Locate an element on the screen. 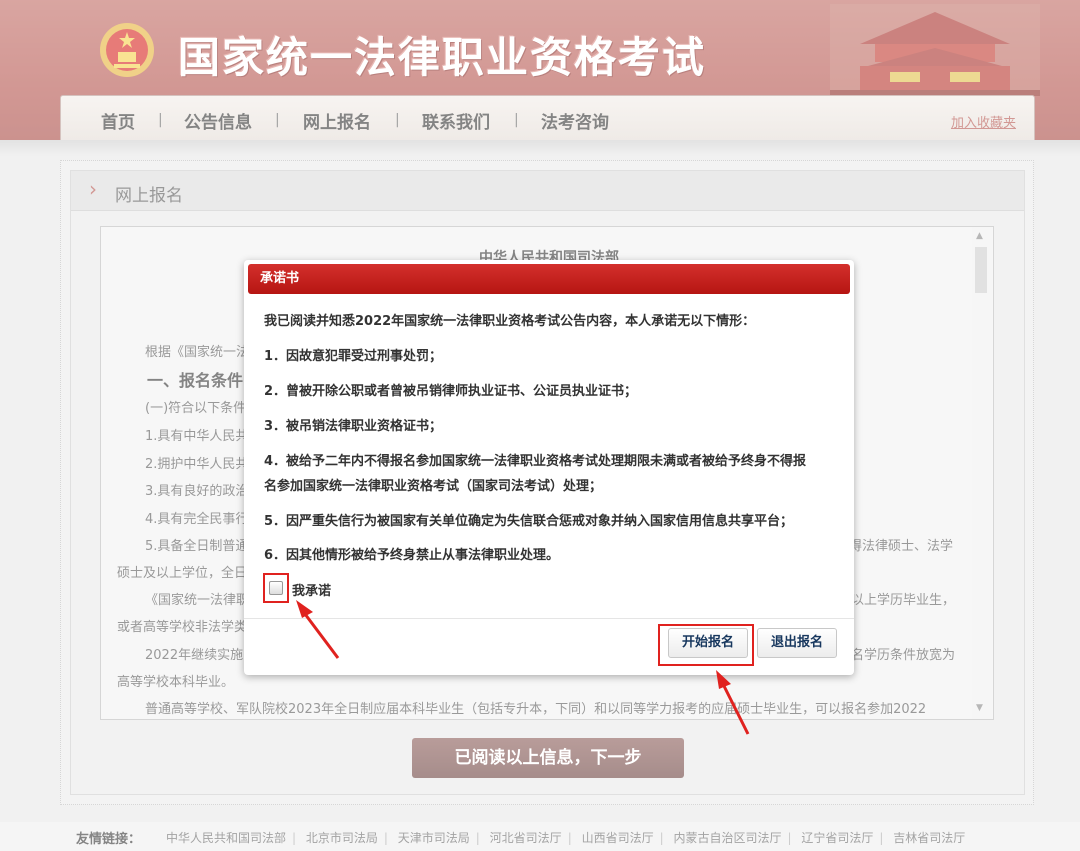 The image size is (1080, 851). arrow-to-checkbox-head is located at coordinates (304, 609).